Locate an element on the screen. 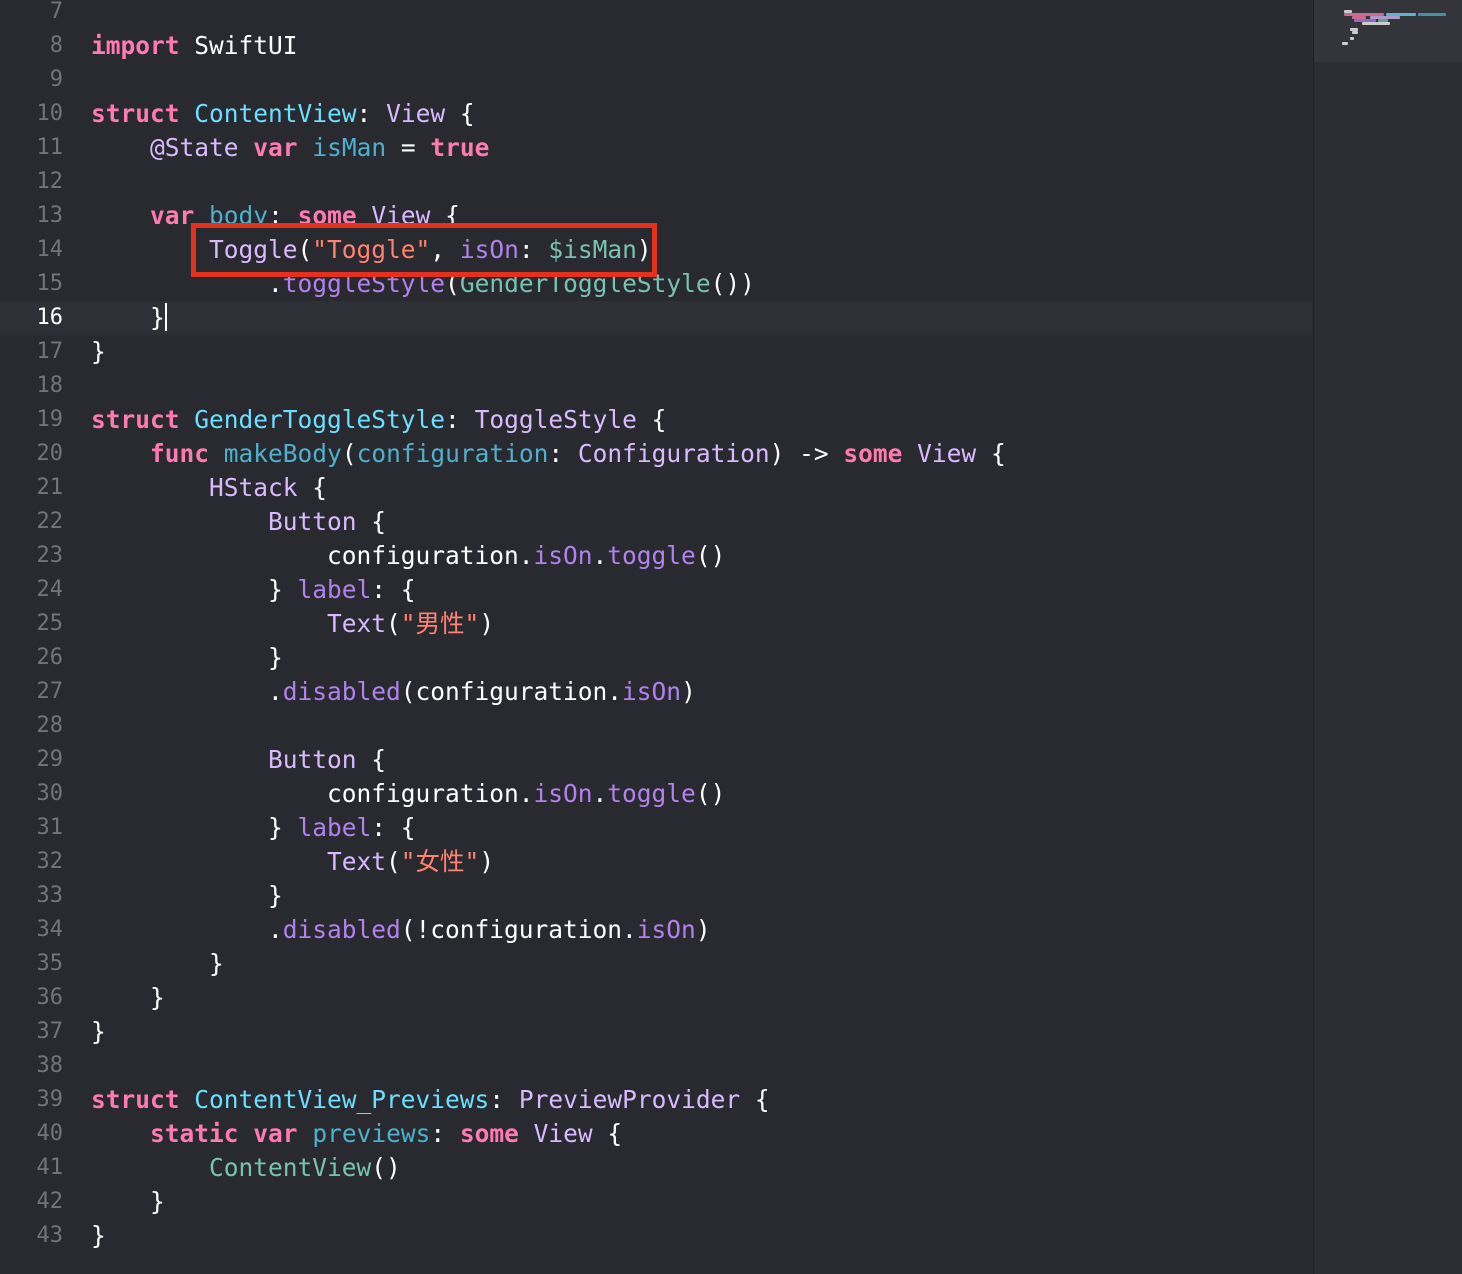 This screenshot has height=1274, width=1462. code-line: 23 configuration.isOn.toggle() is located at coordinates (656, 556).